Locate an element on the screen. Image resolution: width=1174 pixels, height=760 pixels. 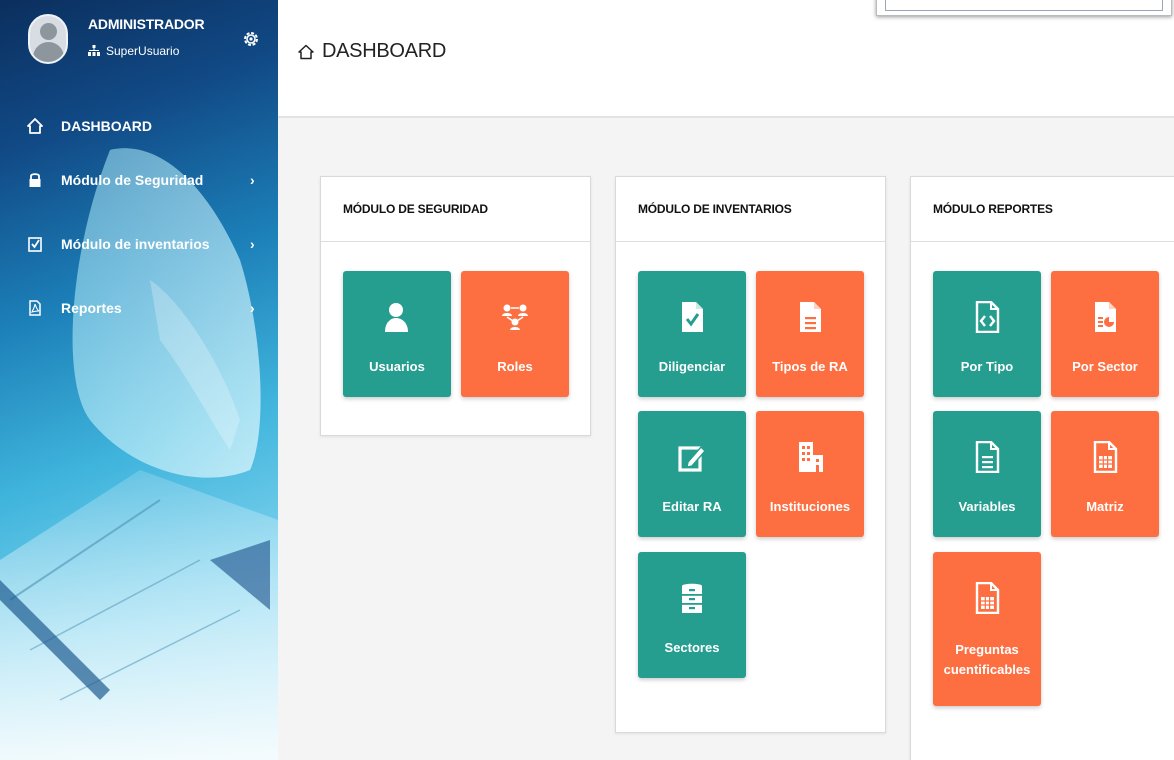
file-chart-icon is located at coordinates (1105, 317).